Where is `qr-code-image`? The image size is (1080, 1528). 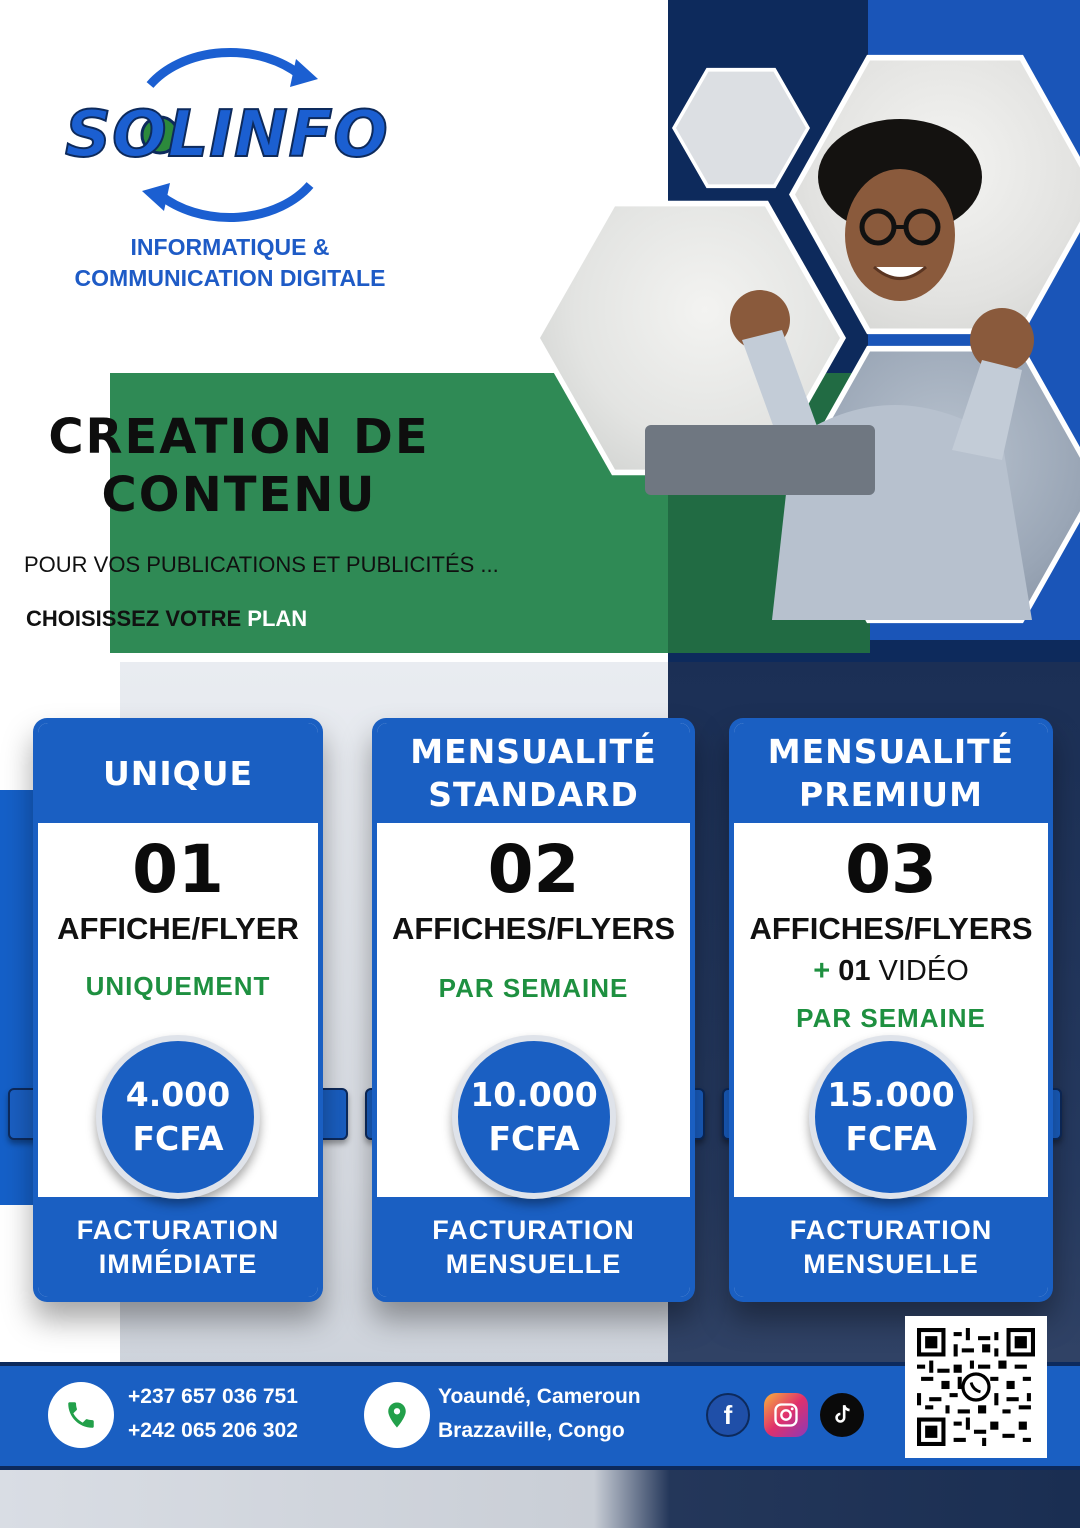
qr-code-image is located at coordinates (976, 1387).